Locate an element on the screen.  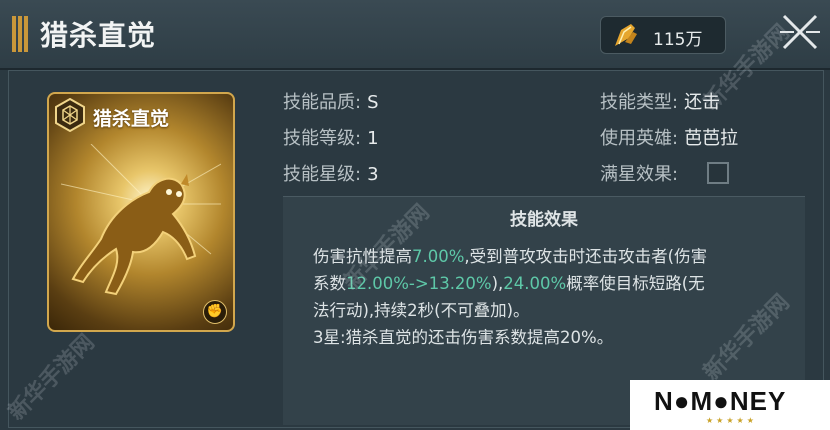
attr-type-label: 技能类型: is located at coordinates (639, 102).